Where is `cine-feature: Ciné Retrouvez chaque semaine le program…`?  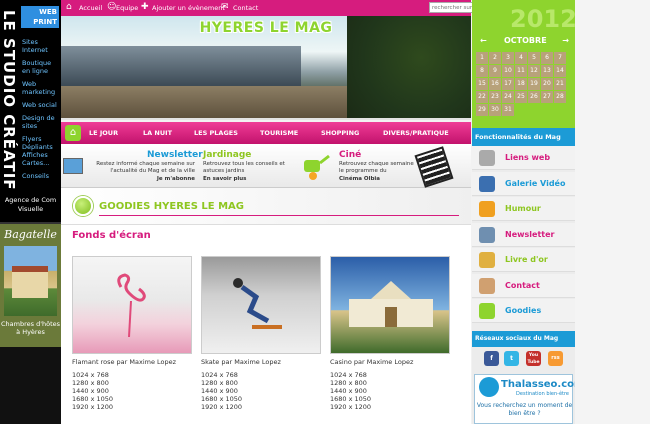
cine-feature: Ciné Retrouvez chaque semaine le program… is located at coordinates (403, 167).